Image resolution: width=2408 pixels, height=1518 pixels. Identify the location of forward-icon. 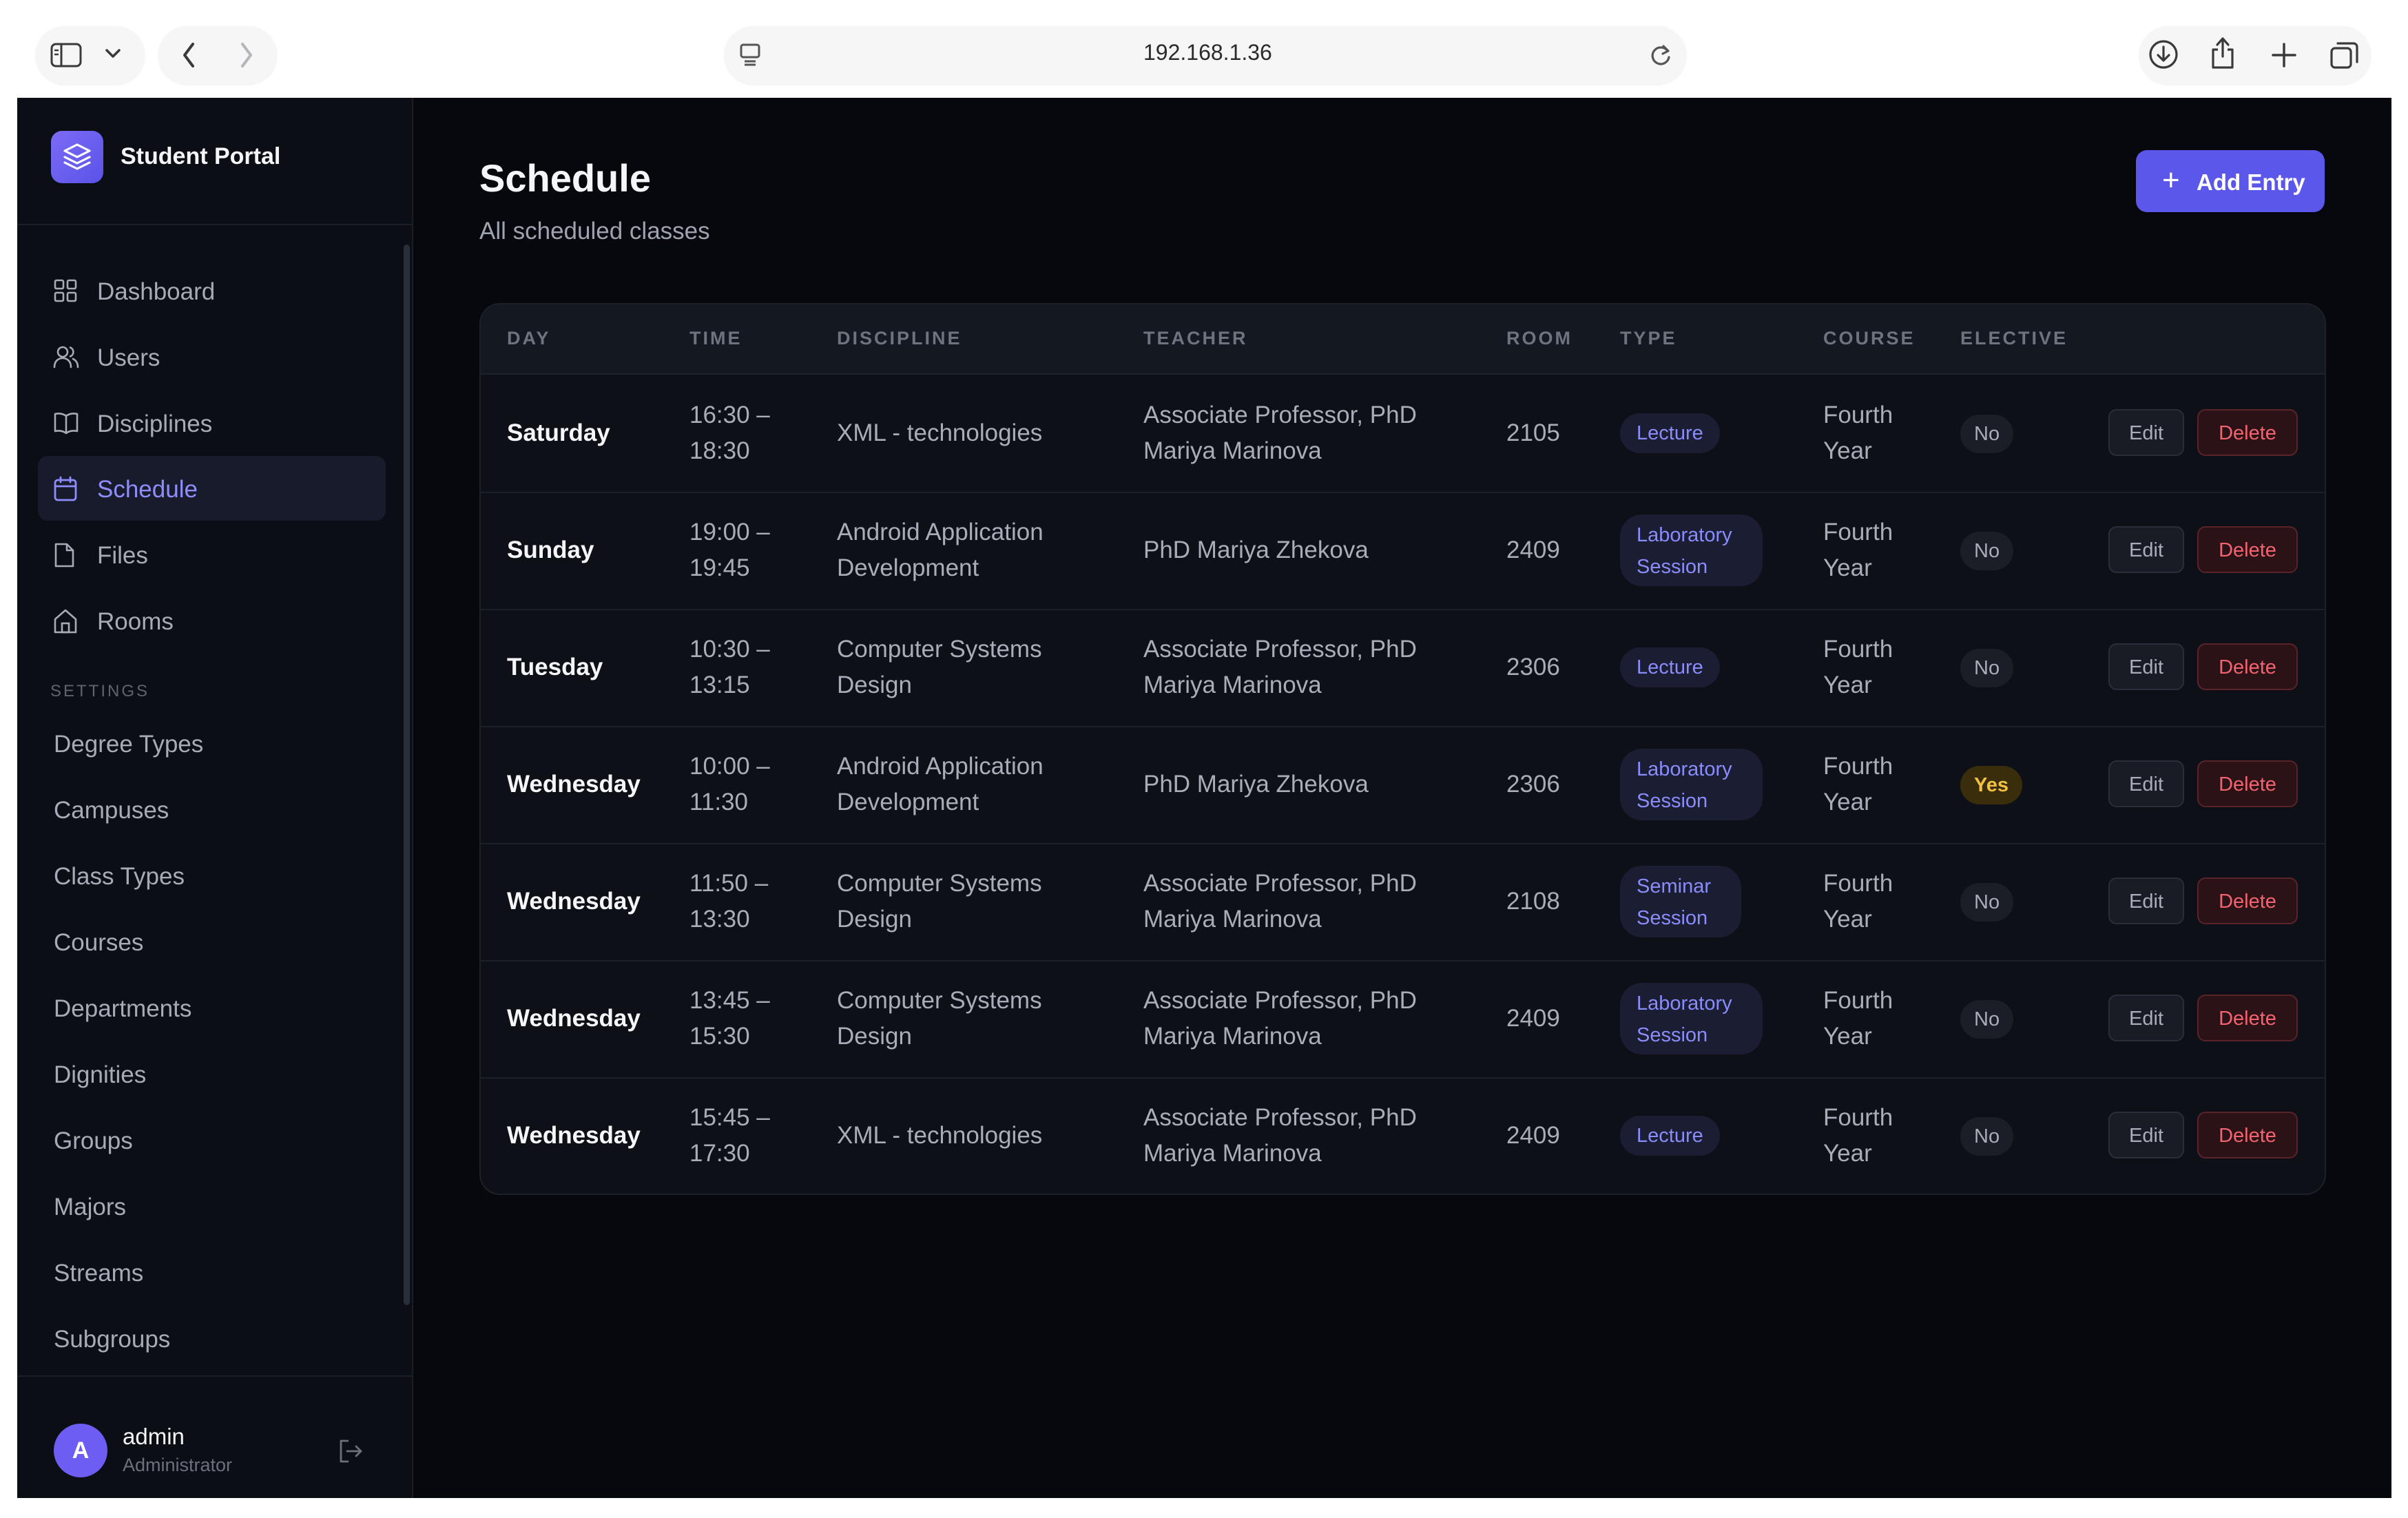
(247, 55).